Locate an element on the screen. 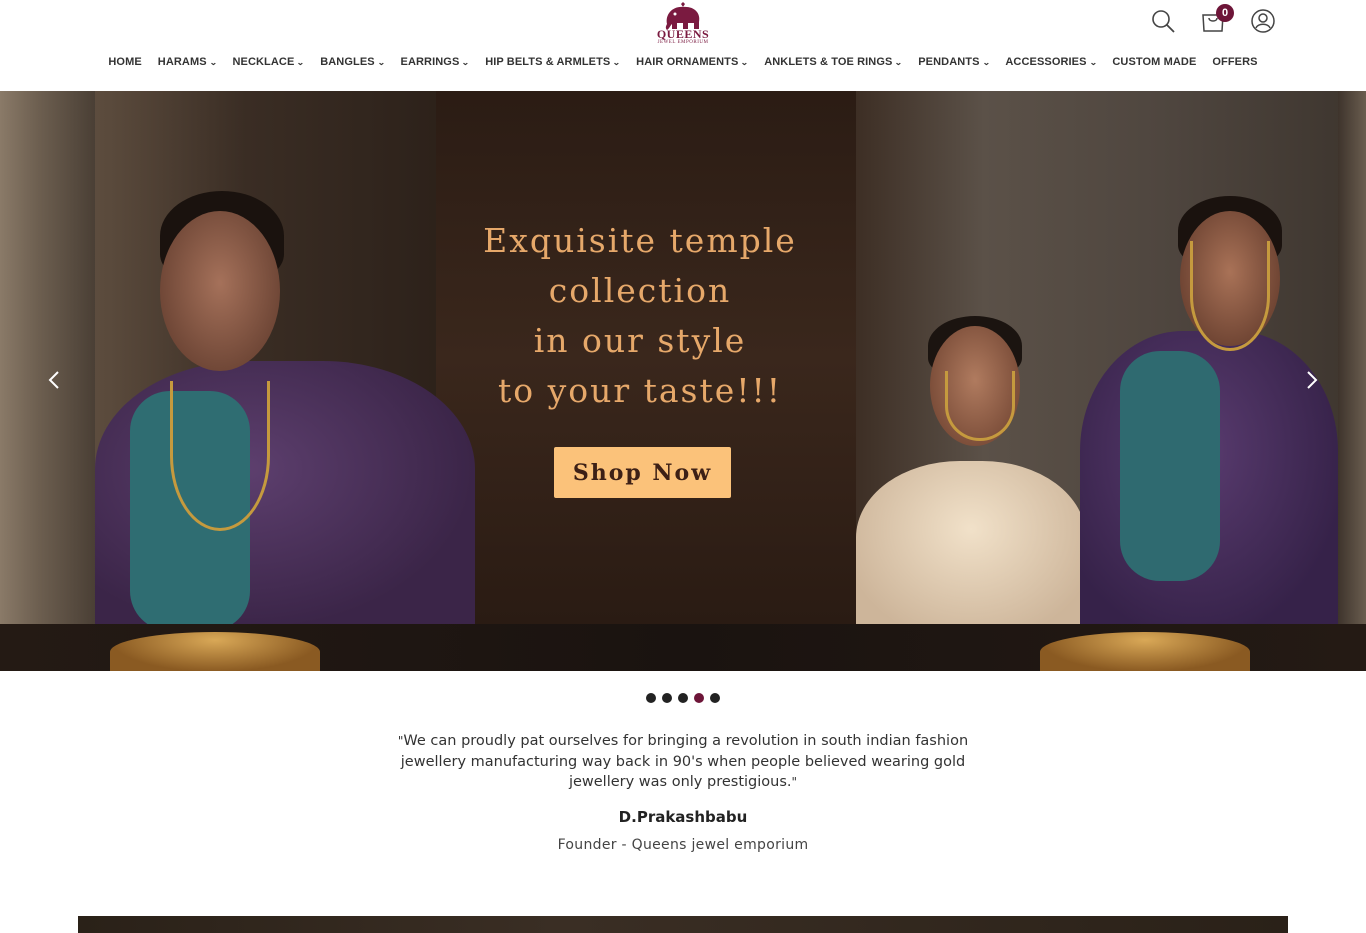 This screenshot has width=1366, height=933. brand-logo: QUEENS JEWEL EMPORIUM is located at coordinates (683, 24).